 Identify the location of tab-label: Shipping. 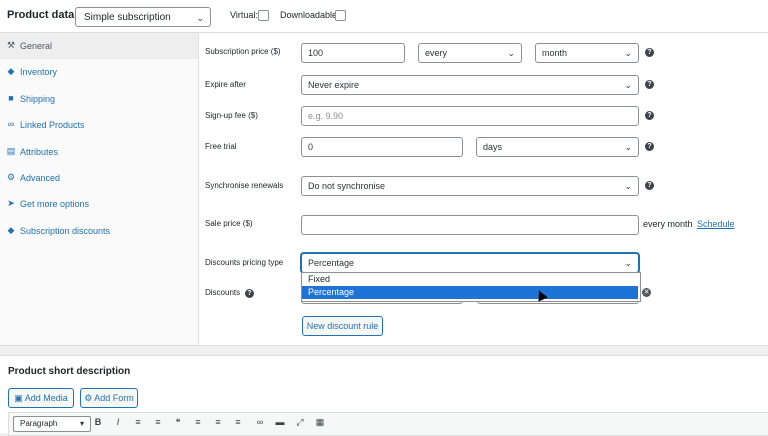
(38, 99).